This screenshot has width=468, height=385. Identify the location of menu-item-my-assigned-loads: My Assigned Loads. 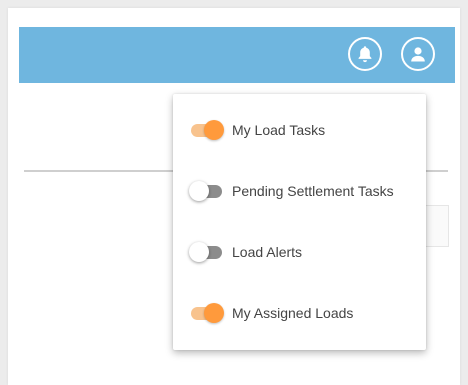
(299, 313).